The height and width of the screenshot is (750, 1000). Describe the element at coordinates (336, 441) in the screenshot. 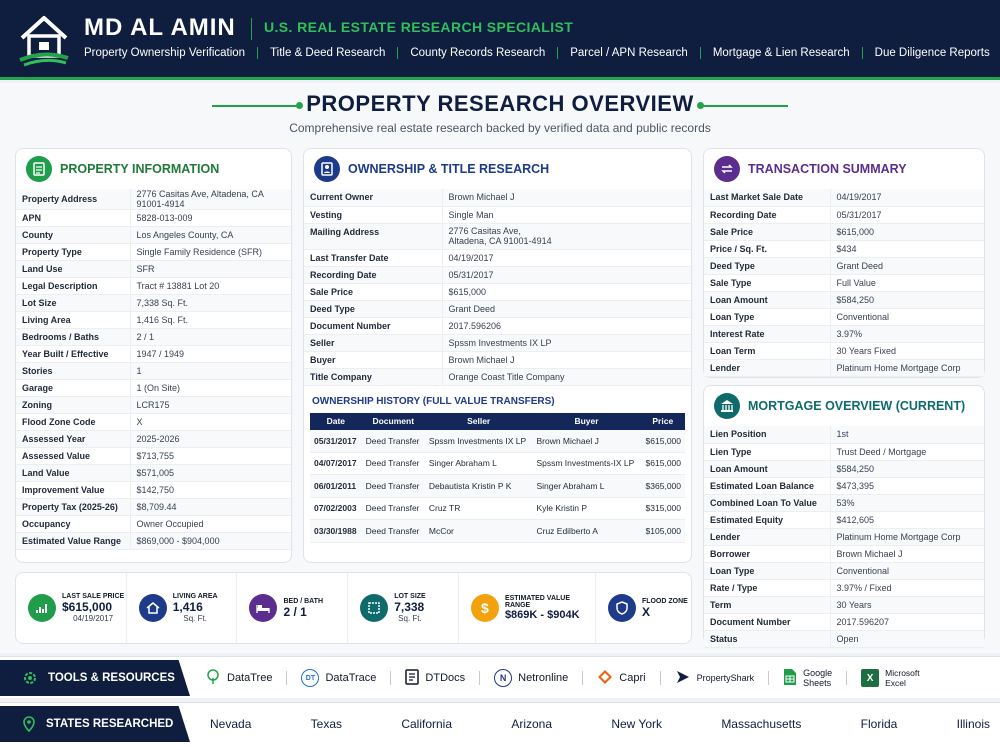

I see `table-cell: 05/31/2017` at that location.